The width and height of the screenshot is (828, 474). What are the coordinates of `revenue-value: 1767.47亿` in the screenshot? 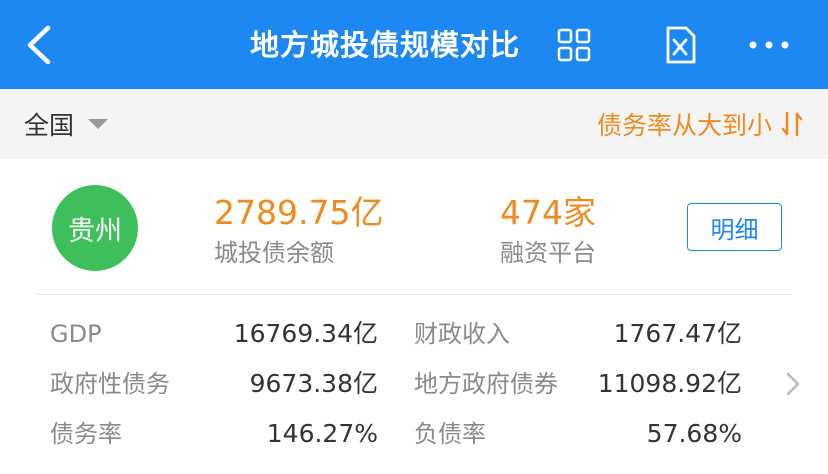 It's located at (677, 333).